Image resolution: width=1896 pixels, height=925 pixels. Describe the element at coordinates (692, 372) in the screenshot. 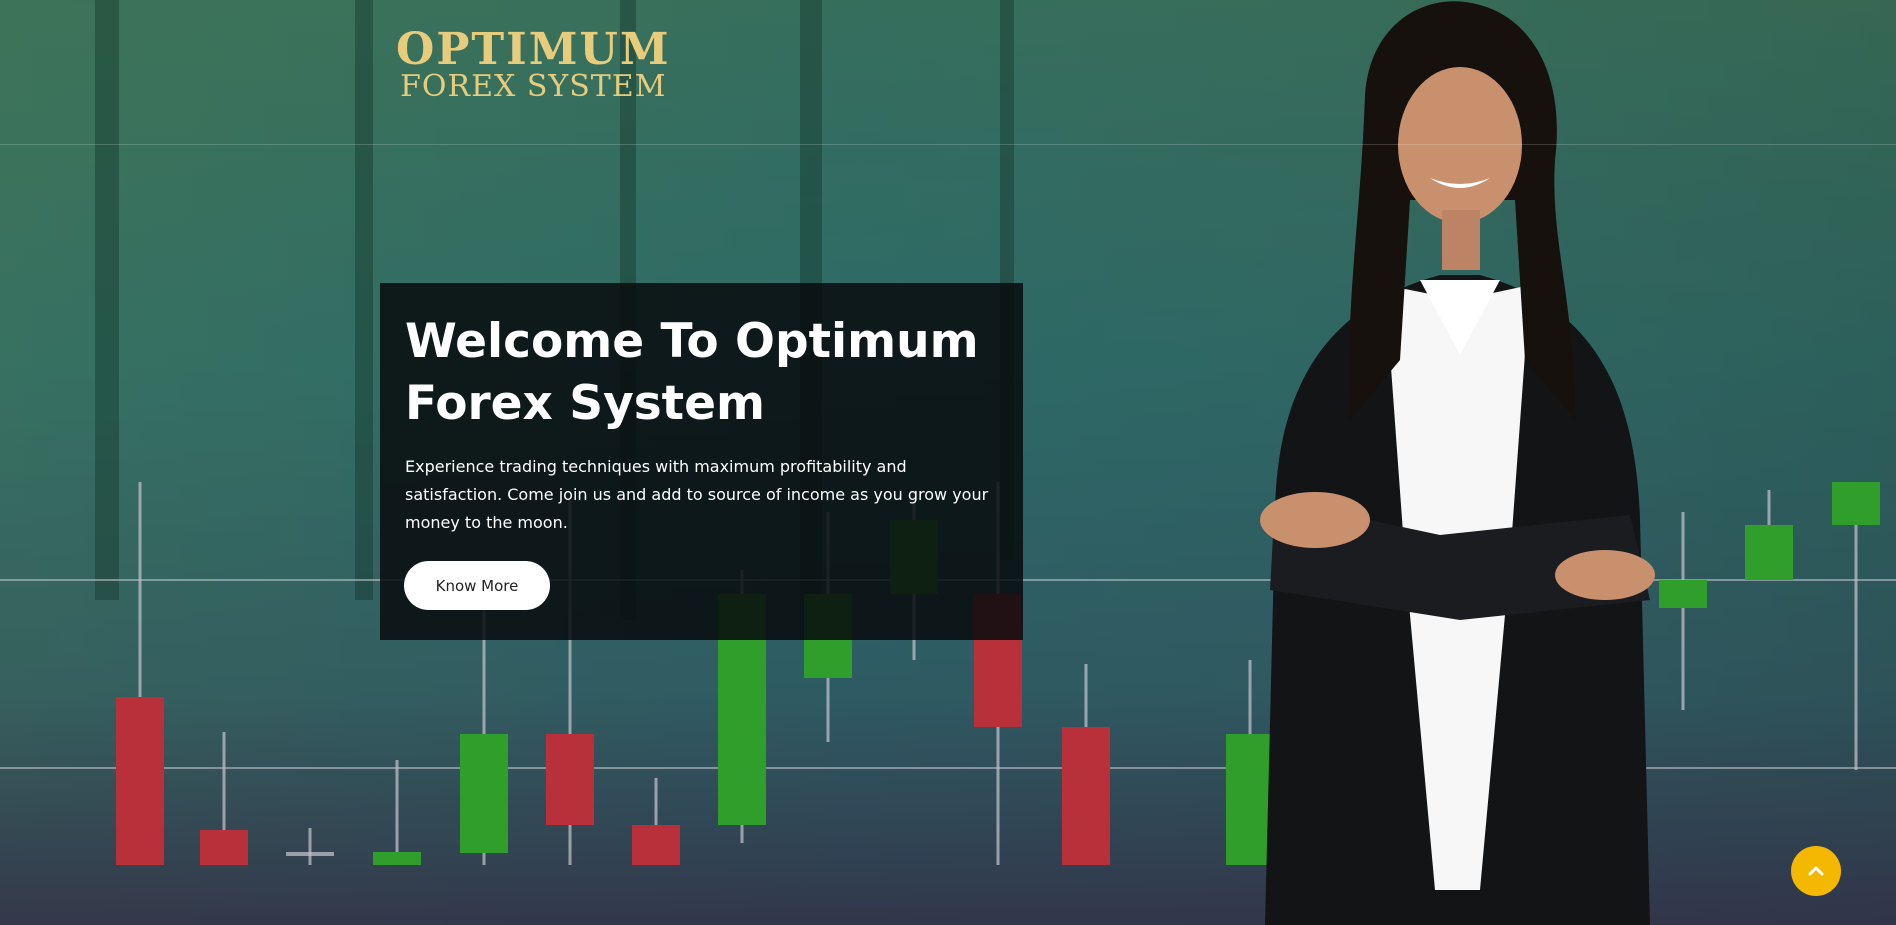

I see `hero-title: Welcome To Optimum Forex System` at that location.